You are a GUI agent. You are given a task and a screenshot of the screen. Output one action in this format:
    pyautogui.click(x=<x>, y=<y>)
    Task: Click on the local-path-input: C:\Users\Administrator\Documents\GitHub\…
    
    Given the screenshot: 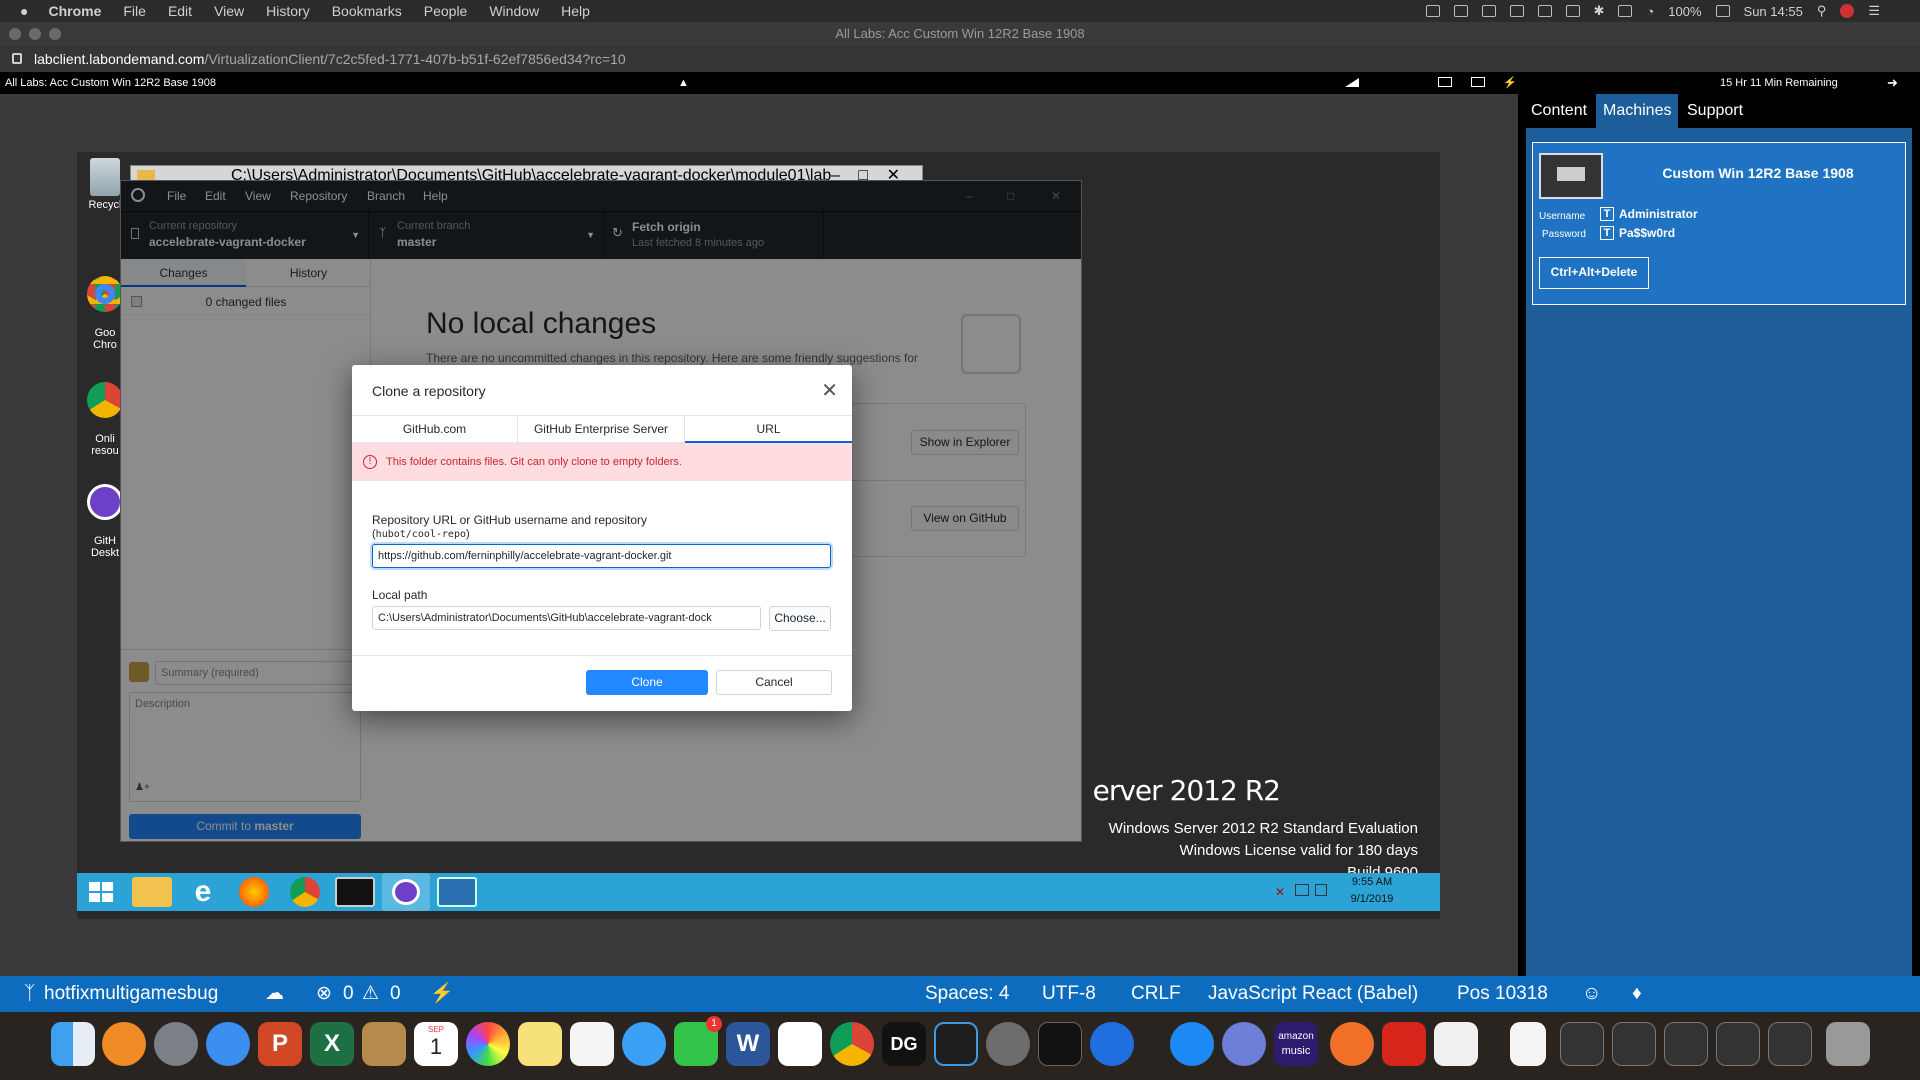 What is the action you would take?
    pyautogui.click(x=566, y=618)
    